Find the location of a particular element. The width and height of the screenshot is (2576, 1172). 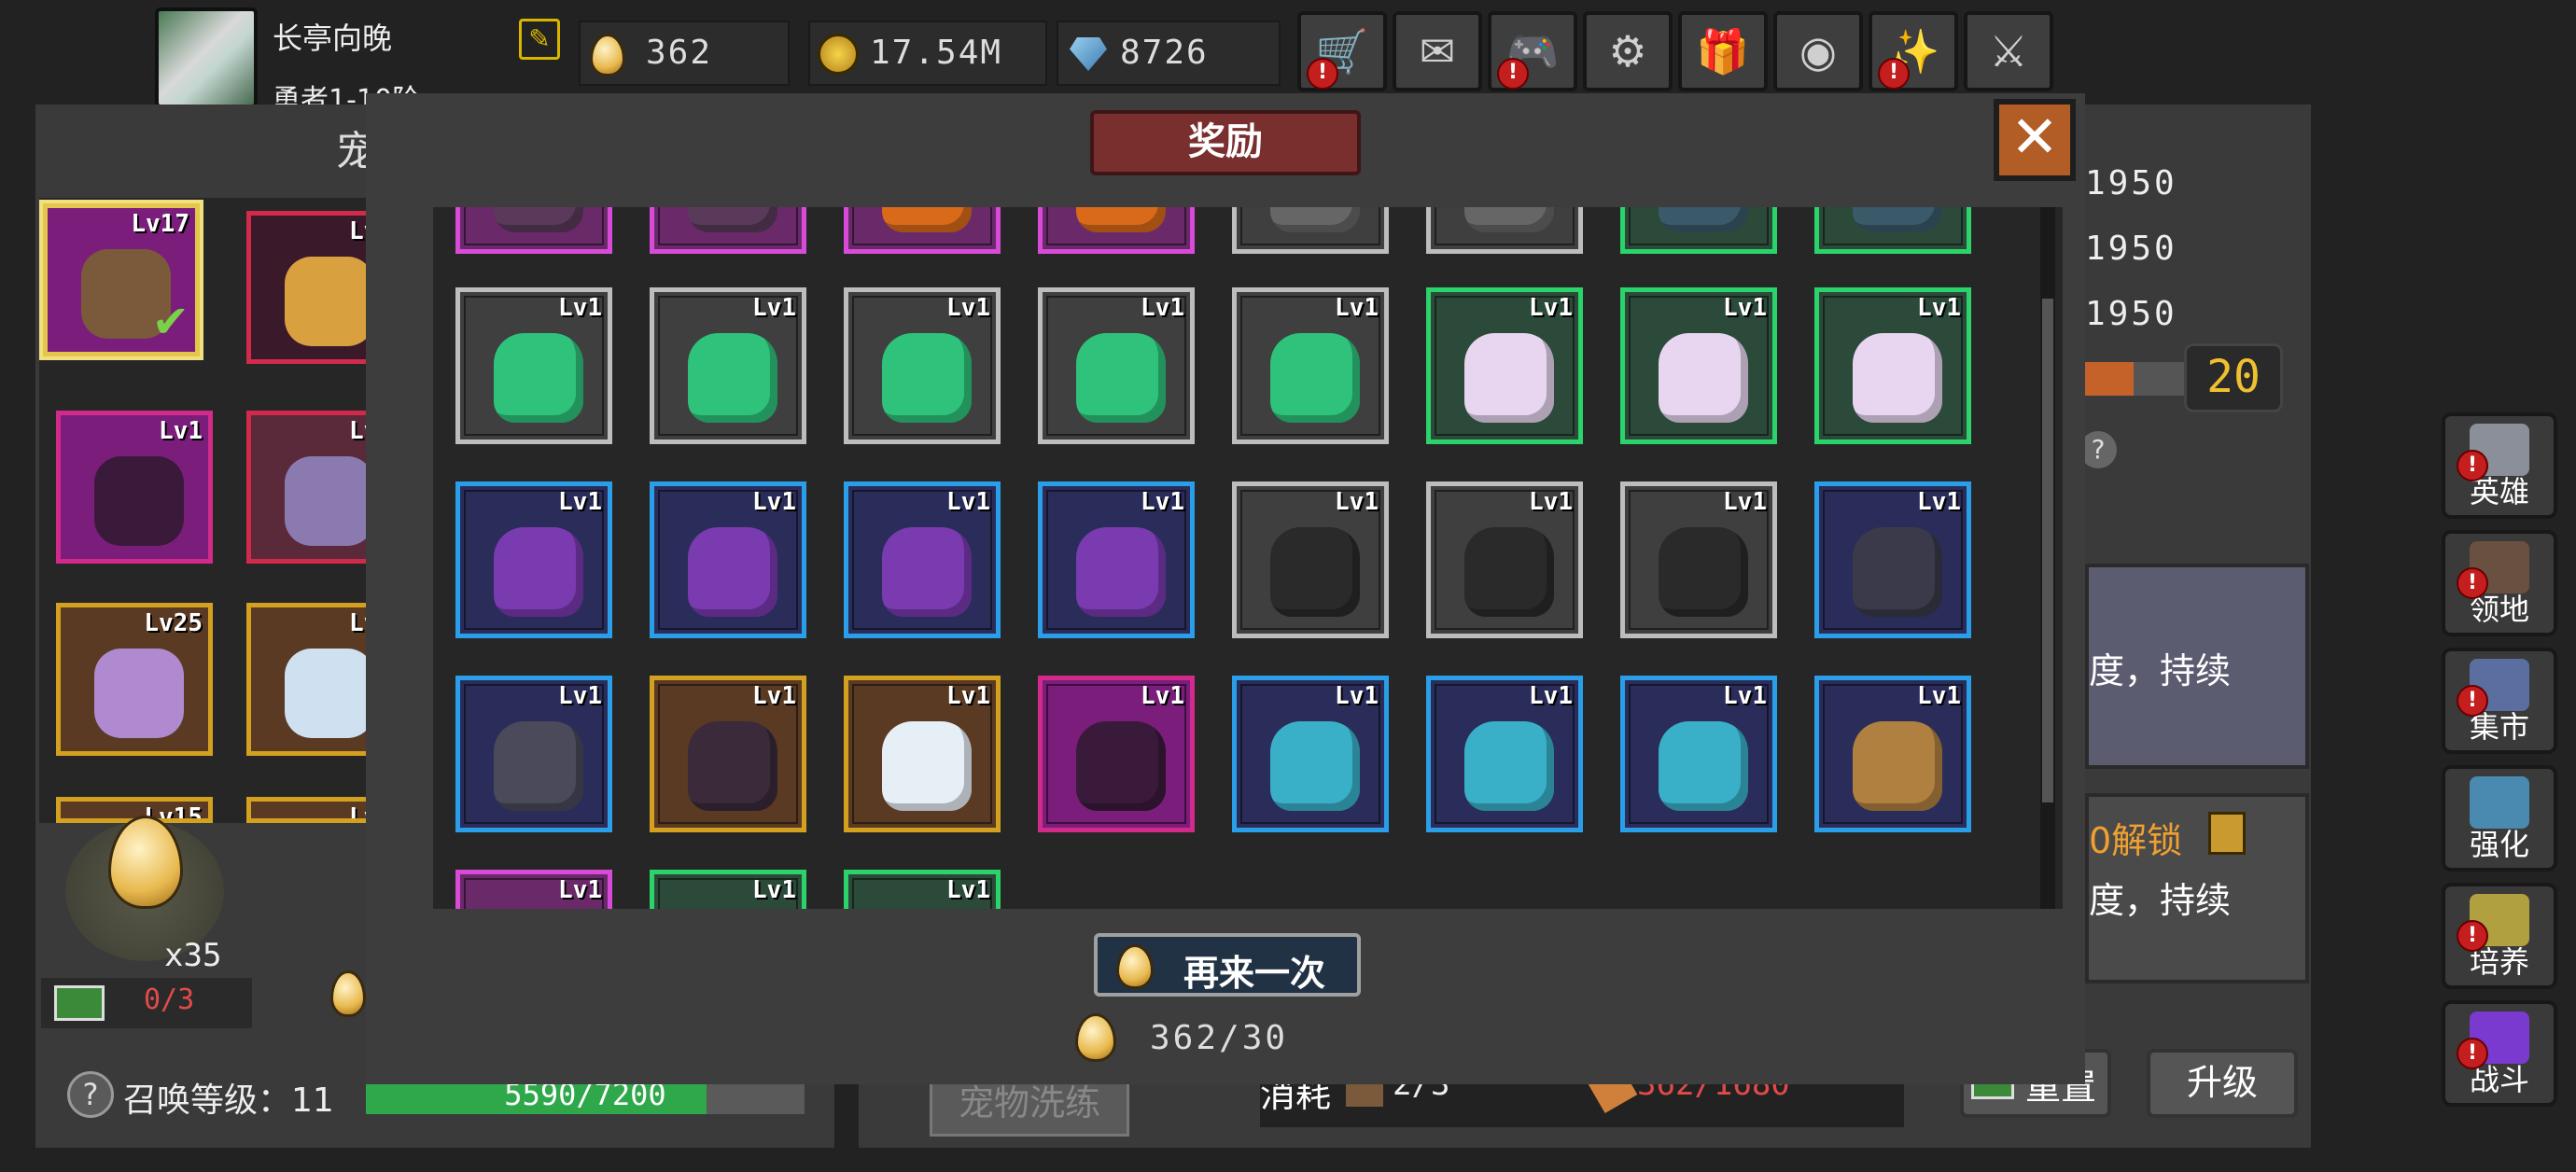

gold-coin-icon is located at coordinates (838, 54).